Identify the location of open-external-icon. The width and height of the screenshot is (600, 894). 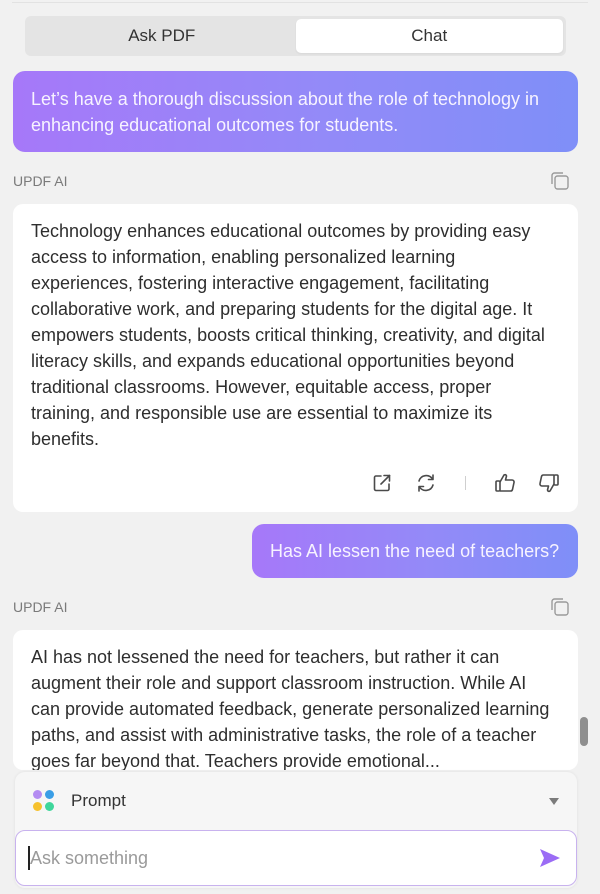
(382, 483).